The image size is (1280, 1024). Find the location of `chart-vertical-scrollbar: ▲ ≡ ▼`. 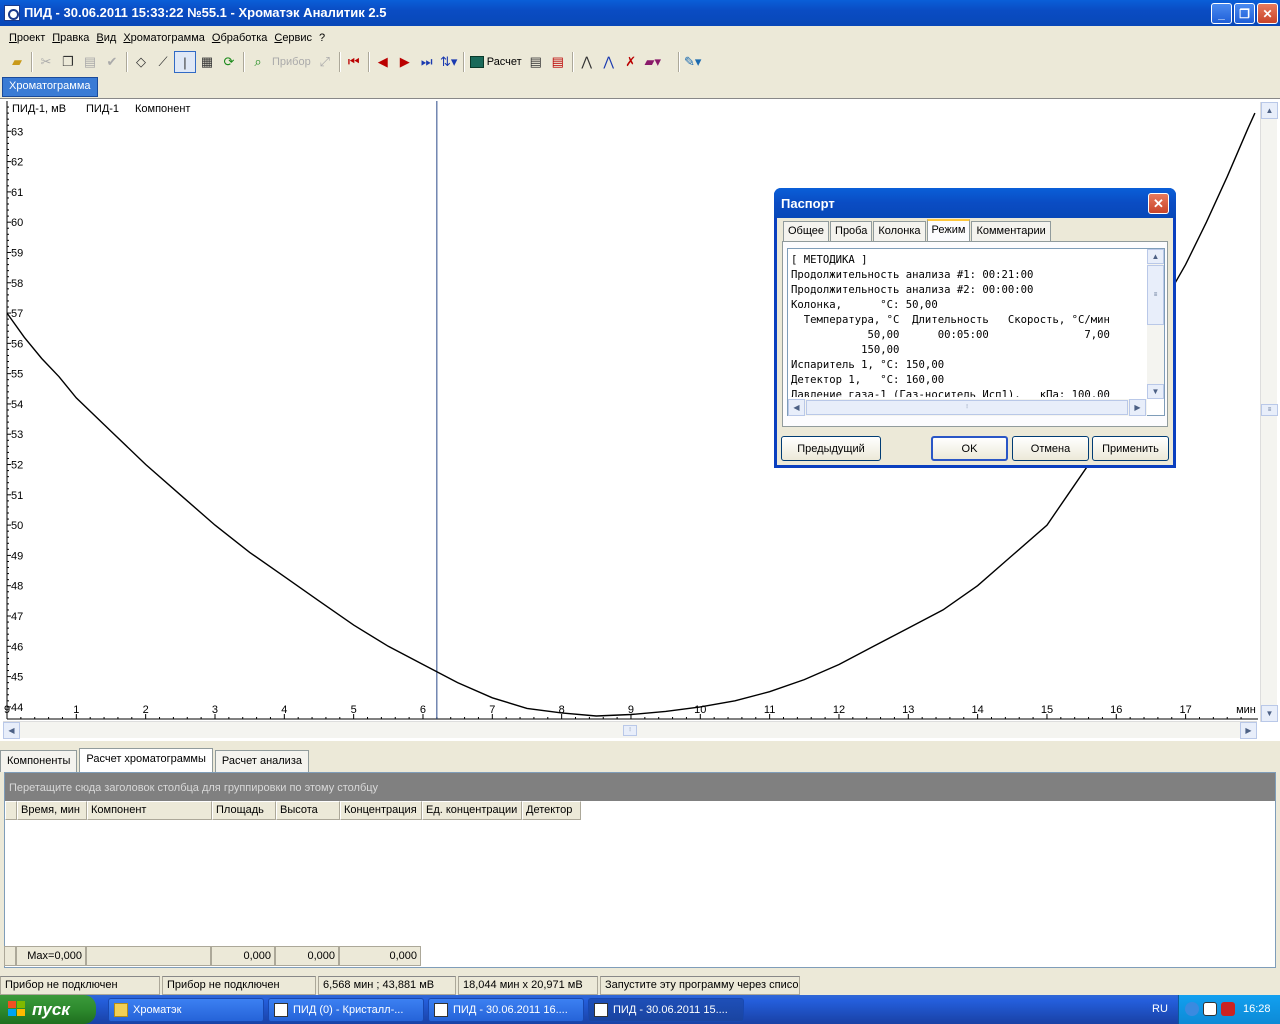

chart-vertical-scrollbar: ▲ ≡ ▼ is located at coordinates (1269, 412).